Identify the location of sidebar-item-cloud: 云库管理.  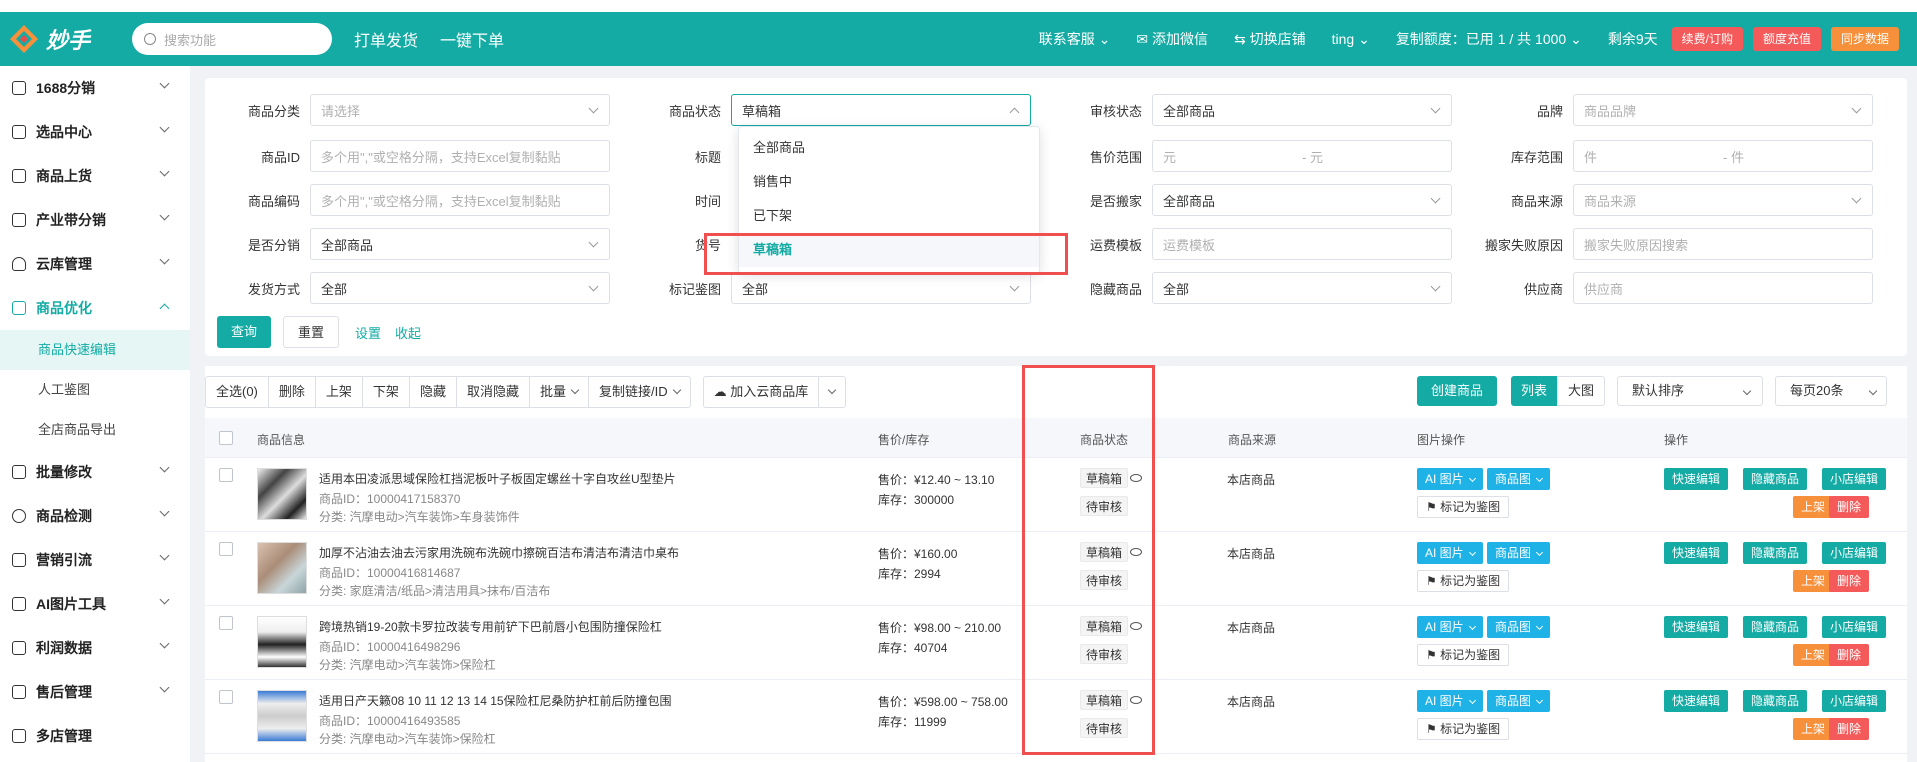
(95, 264).